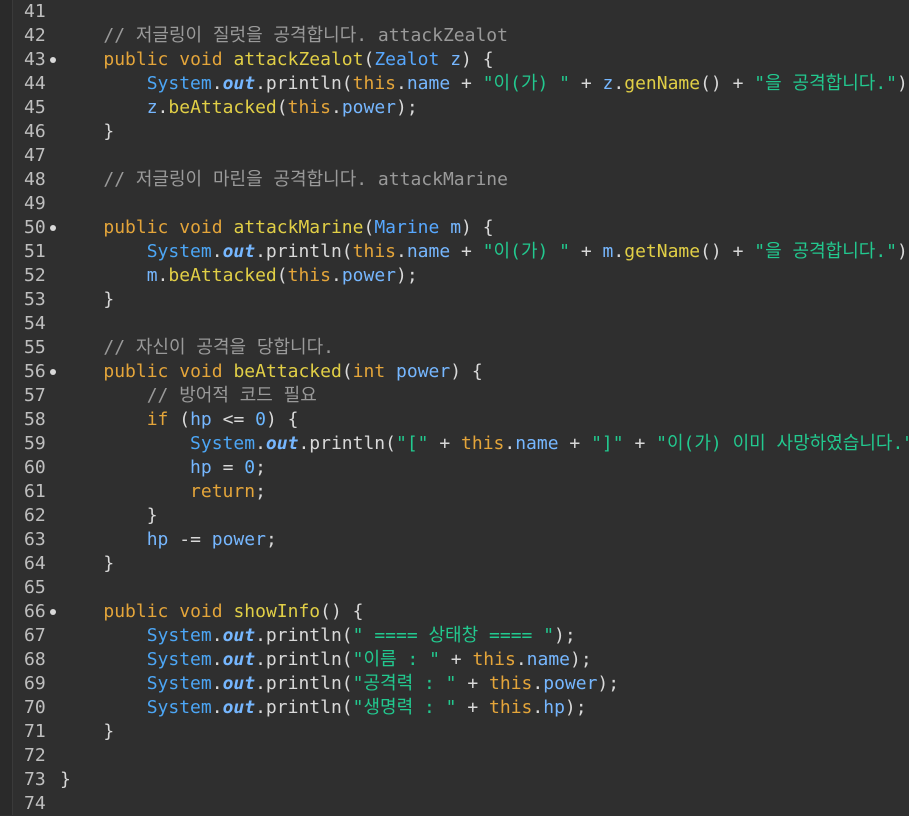  I want to click on code-line: if (hp <= 0) {, so click(484, 420).